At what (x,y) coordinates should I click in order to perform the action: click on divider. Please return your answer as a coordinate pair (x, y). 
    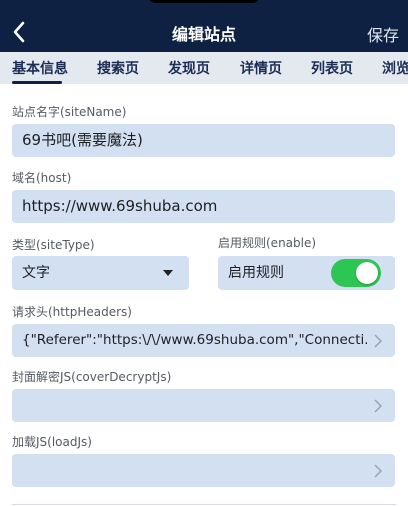
    Looking at the image, I should click on (204, 504).